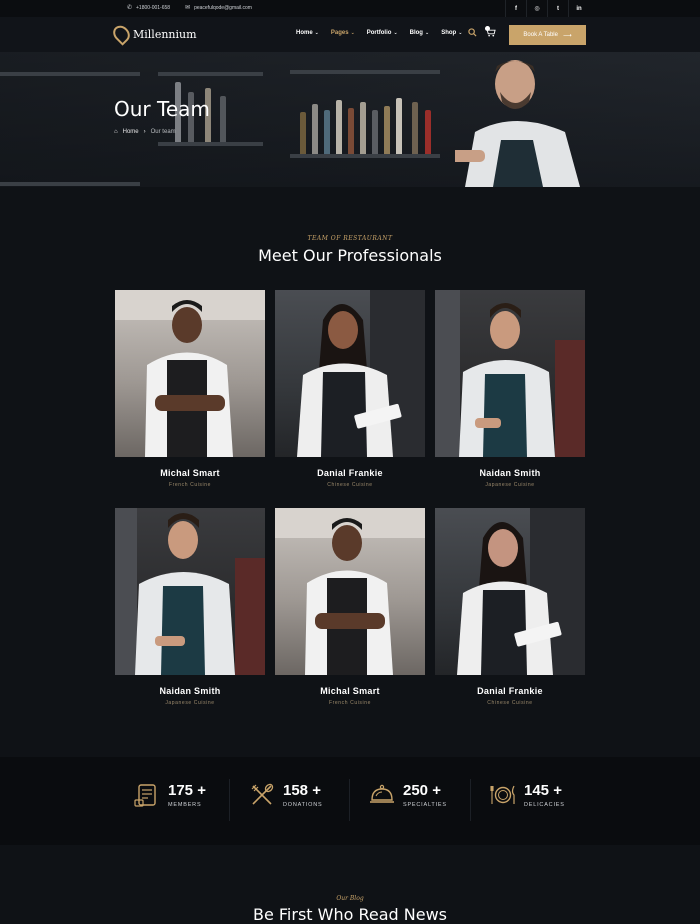 This screenshot has height=924, width=700. Describe the element at coordinates (162, 109) in the screenshot. I see `page-title: Our Team` at that location.